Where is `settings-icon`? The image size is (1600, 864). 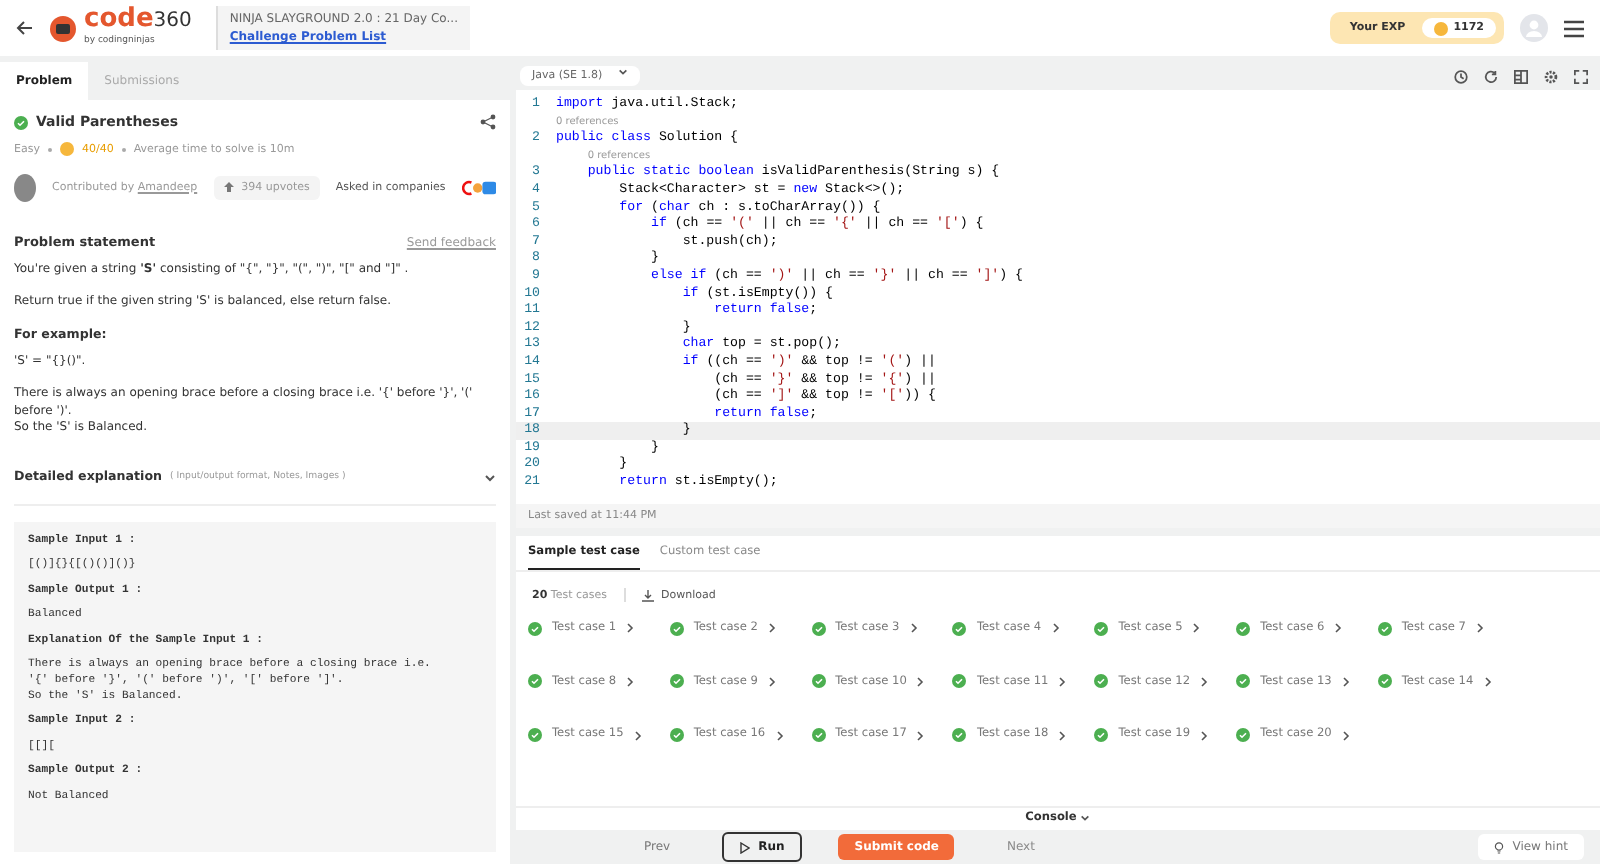 settings-icon is located at coordinates (1551, 76).